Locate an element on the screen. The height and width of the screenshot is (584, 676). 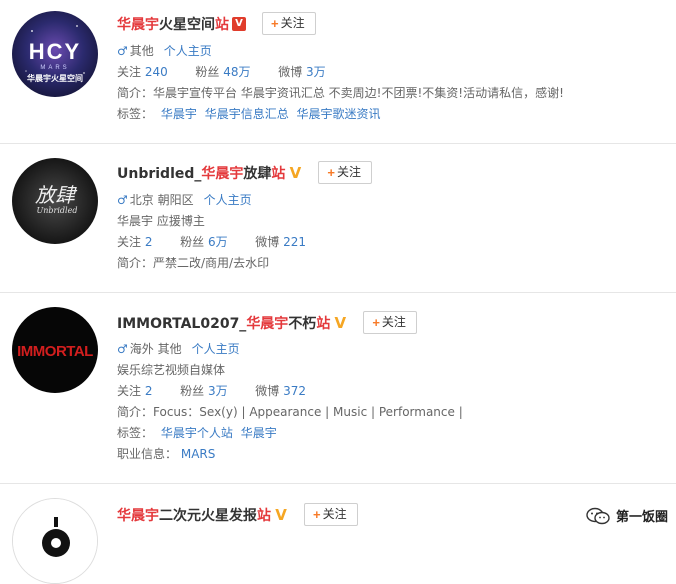
avatar-logo-text: HCY is located at coordinates (55, 51).